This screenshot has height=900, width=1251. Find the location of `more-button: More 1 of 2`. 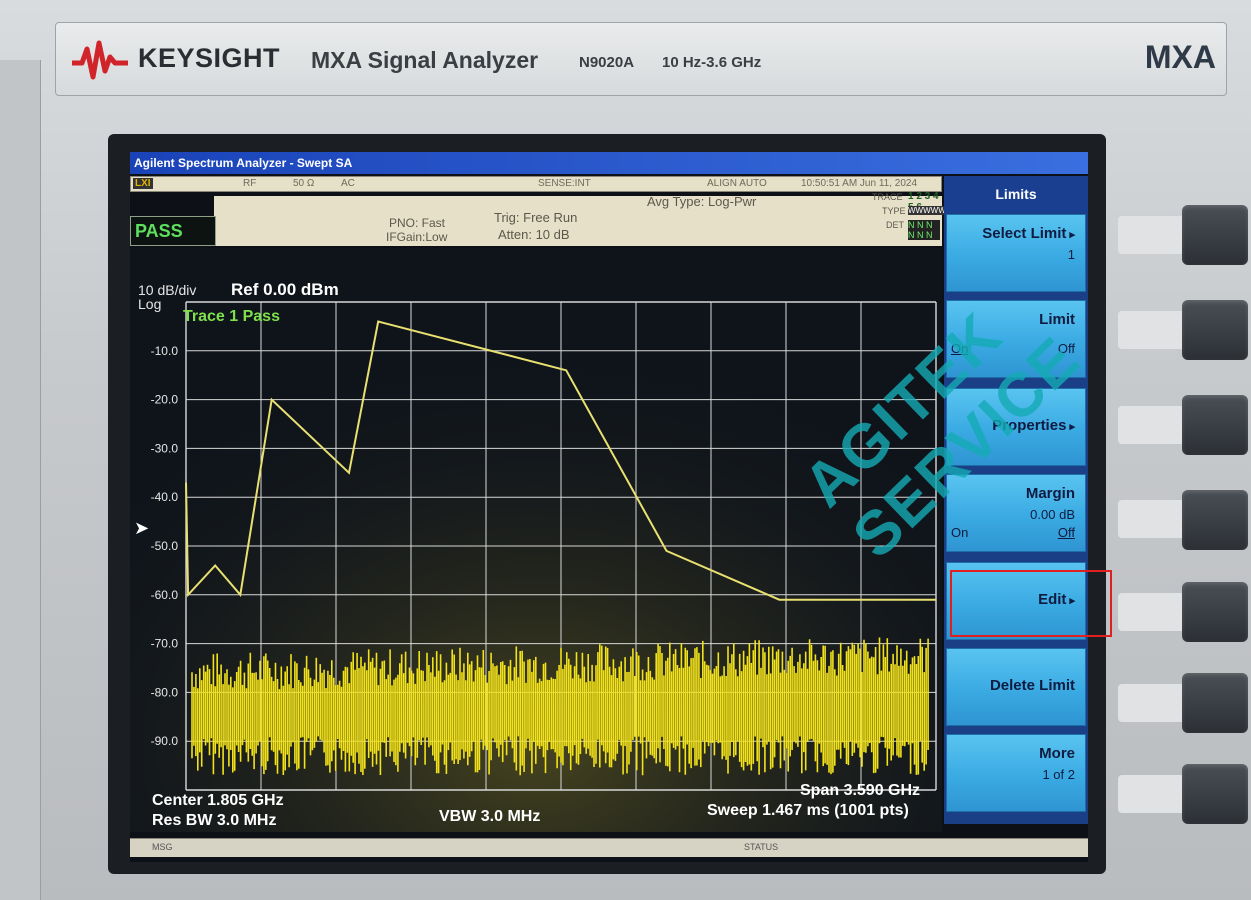

more-button: More 1 of 2 is located at coordinates (1016, 773).